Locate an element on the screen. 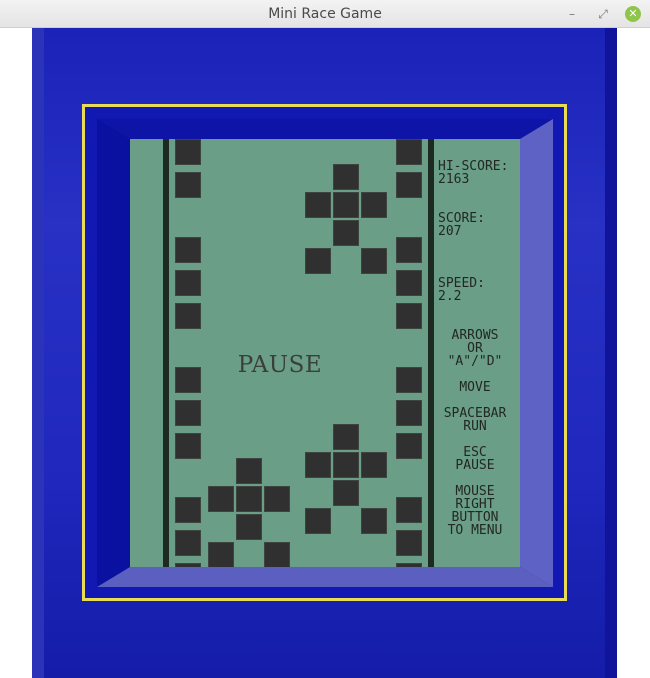  help-move: MOVE is located at coordinates (475, 387).